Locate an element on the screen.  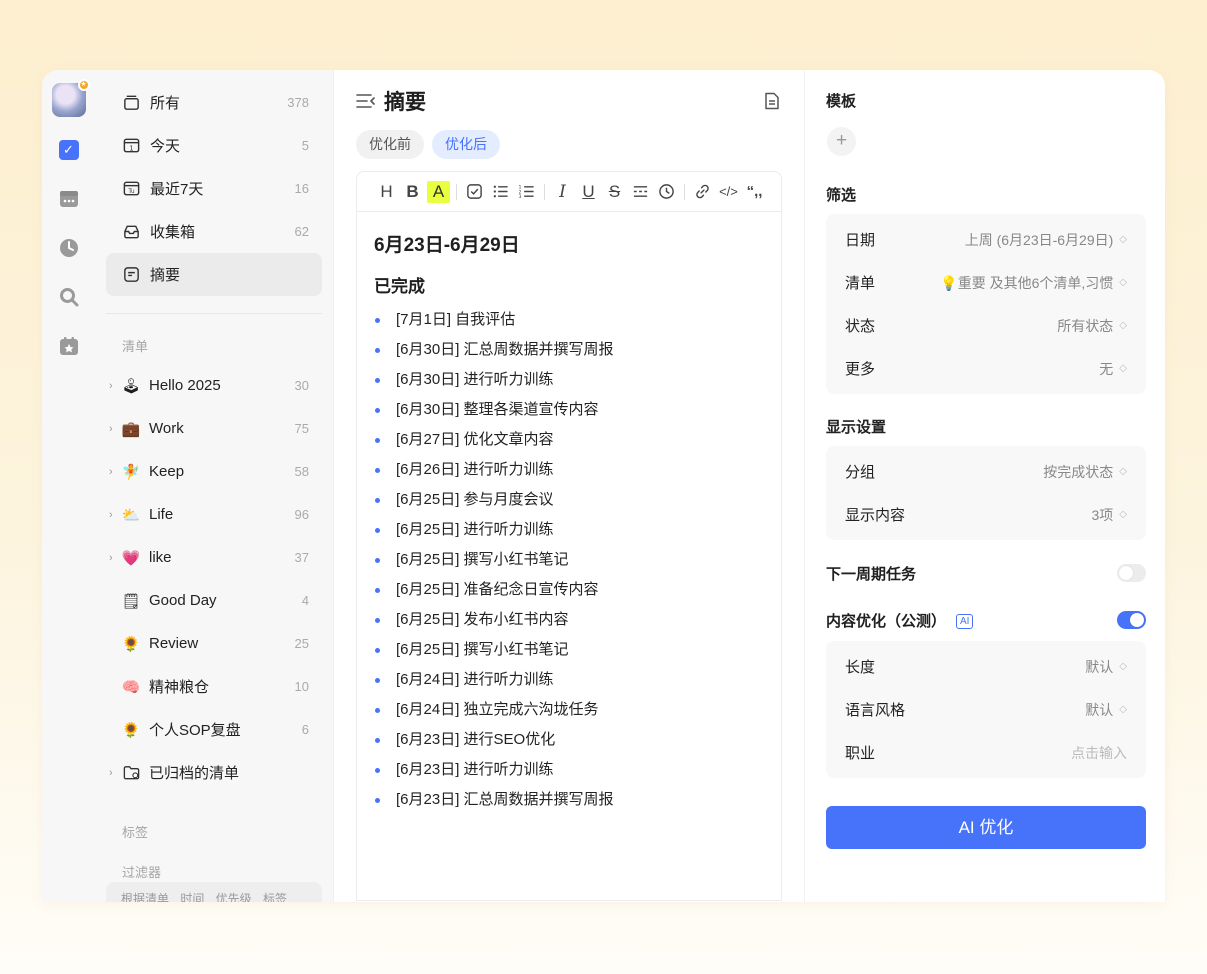
content-optimize-label: 内容优化（公测） is located at coordinates (886, 621).